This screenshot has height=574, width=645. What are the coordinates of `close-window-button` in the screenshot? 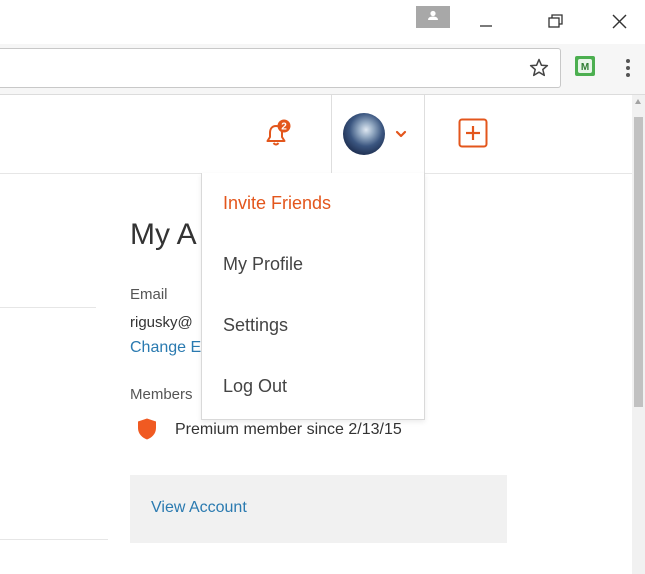 It's located at (618, 21).